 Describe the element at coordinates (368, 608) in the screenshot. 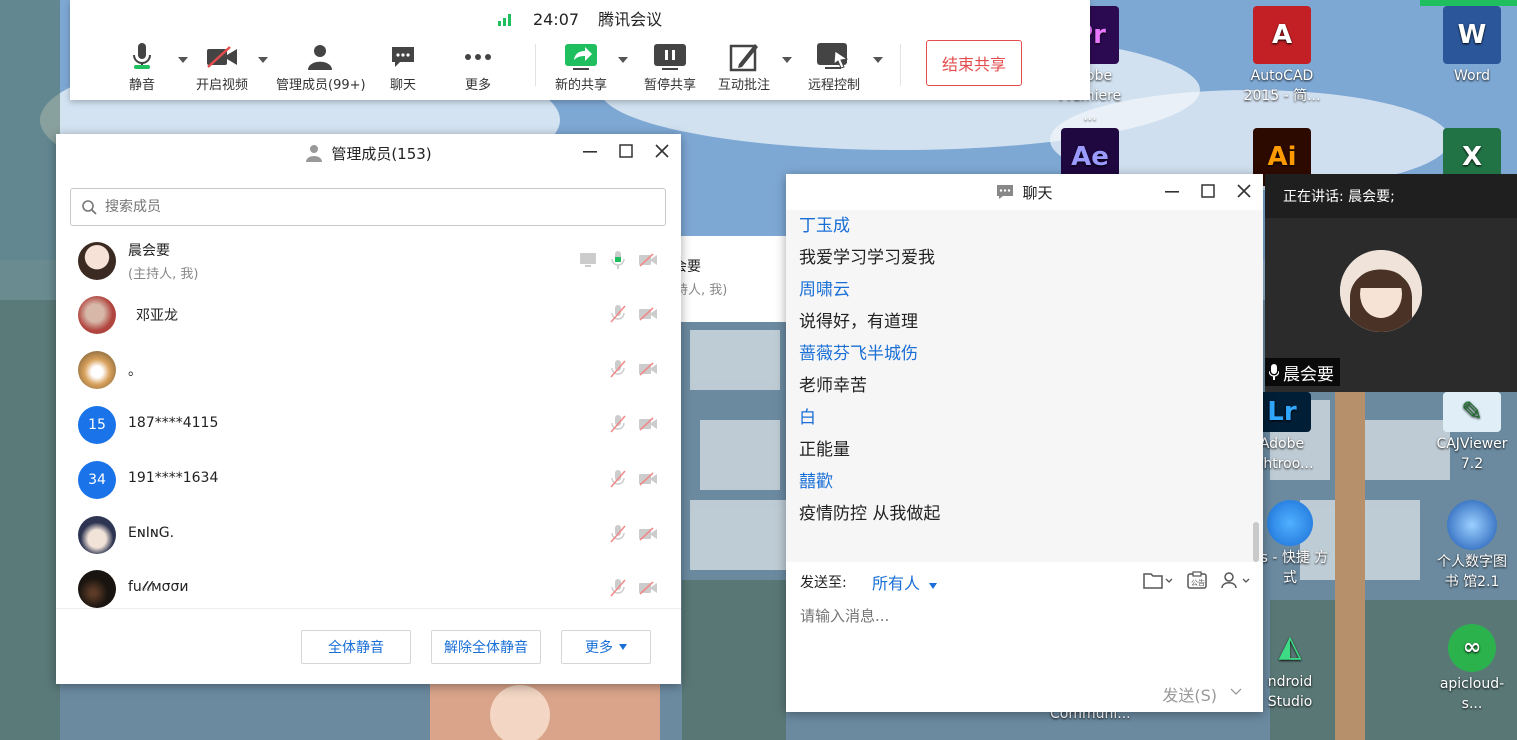

I see `members-footer-divider` at that location.